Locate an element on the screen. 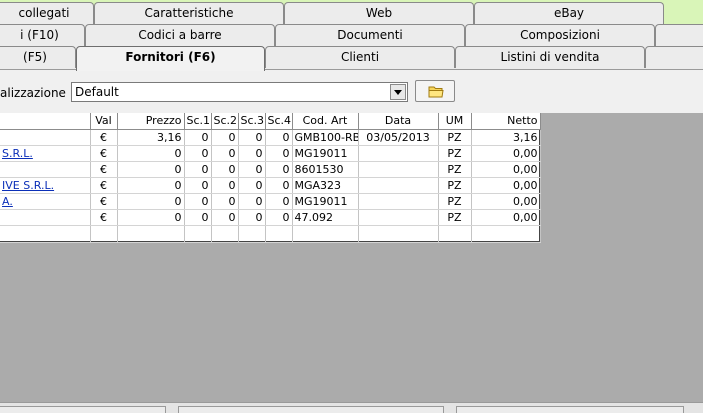  table-row: IVE S.R.L. €0 0 0 0 0 MGA323 PZ 0,00 is located at coordinates (270, 185).